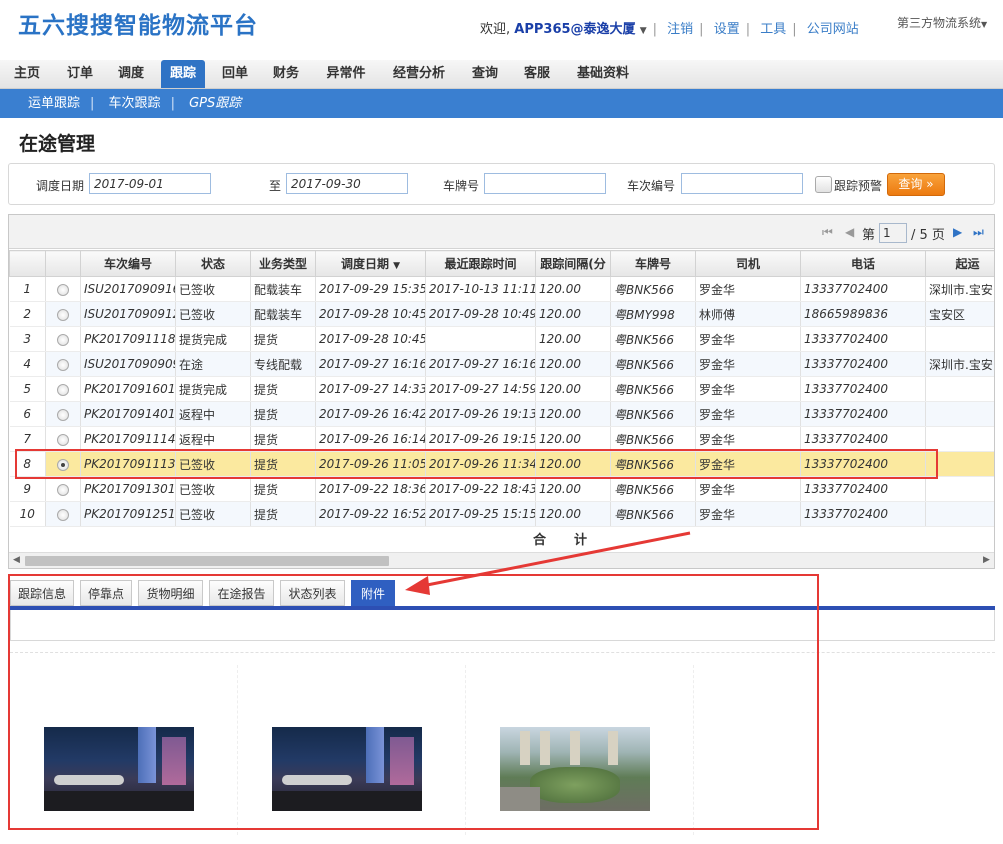  What do you see at coordinates (548, 563) in the screenshot?
I see `annotation-arrow` at bounding box center [548, 563].